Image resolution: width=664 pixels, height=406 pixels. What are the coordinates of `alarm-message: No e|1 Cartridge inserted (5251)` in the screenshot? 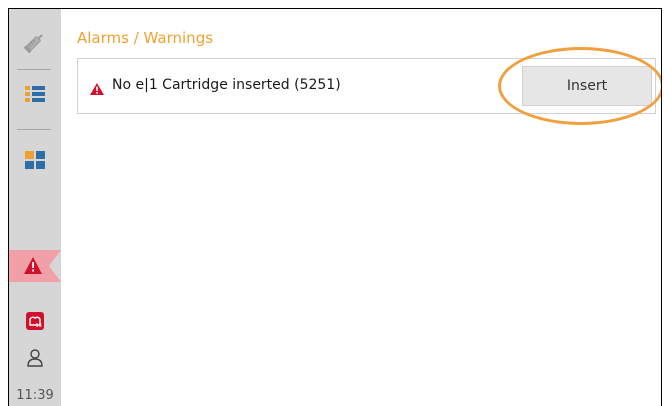 It's located at (226, 85).